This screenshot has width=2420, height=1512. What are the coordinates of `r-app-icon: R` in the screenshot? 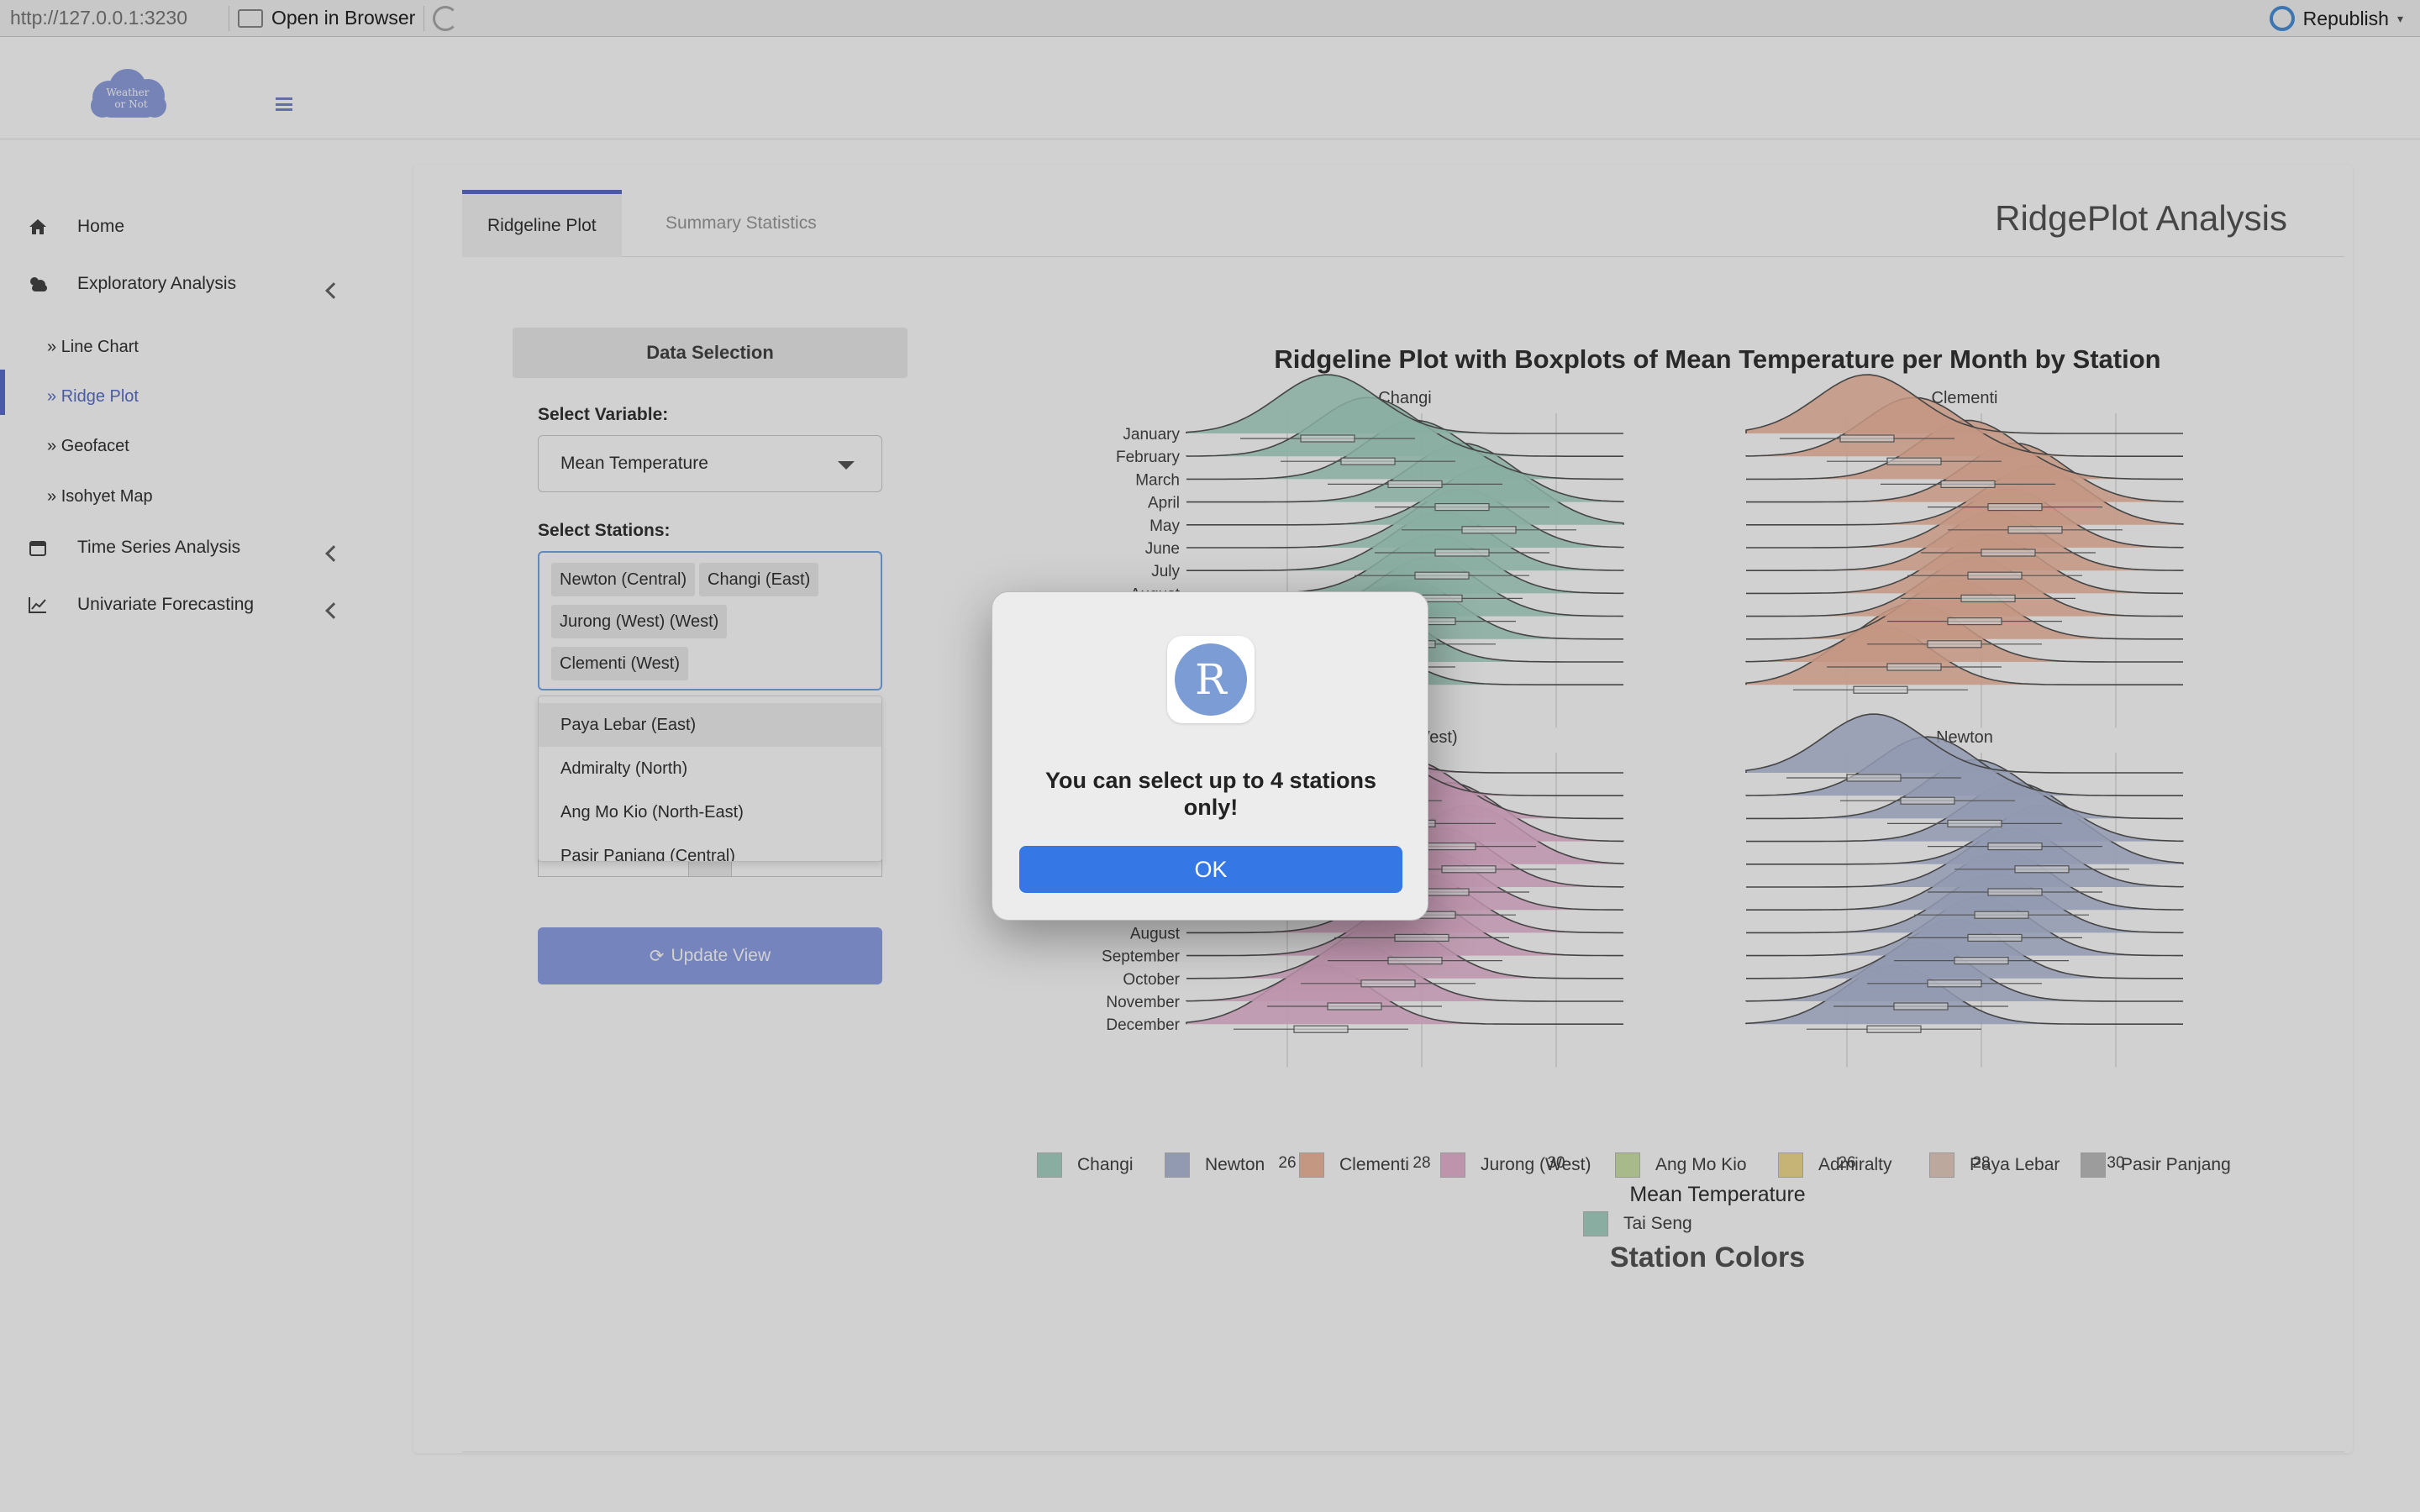 It's located at (1211, 679).